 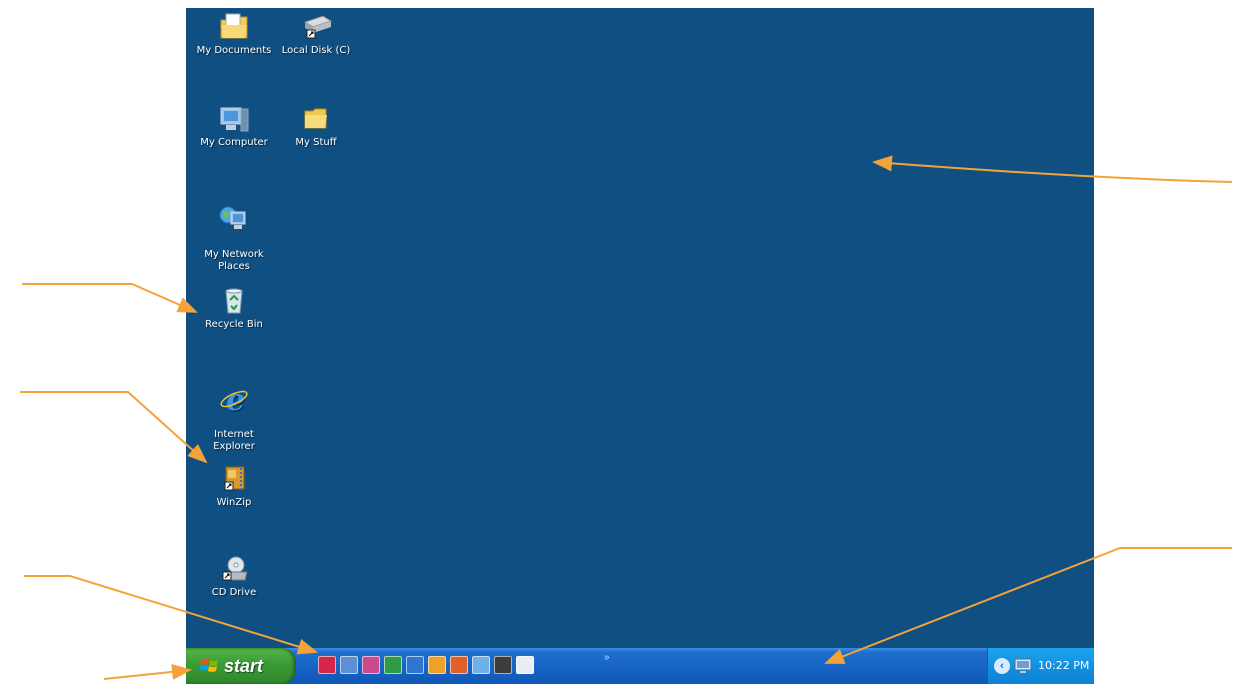 I want to click on messenger-icon, so click(x=525, y=665).